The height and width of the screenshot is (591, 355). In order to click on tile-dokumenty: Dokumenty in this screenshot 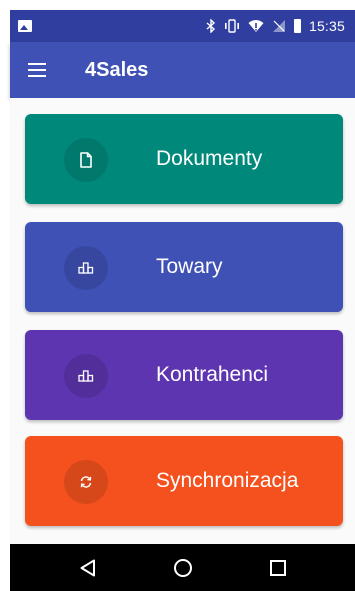, I will do `click(184, 159)`.